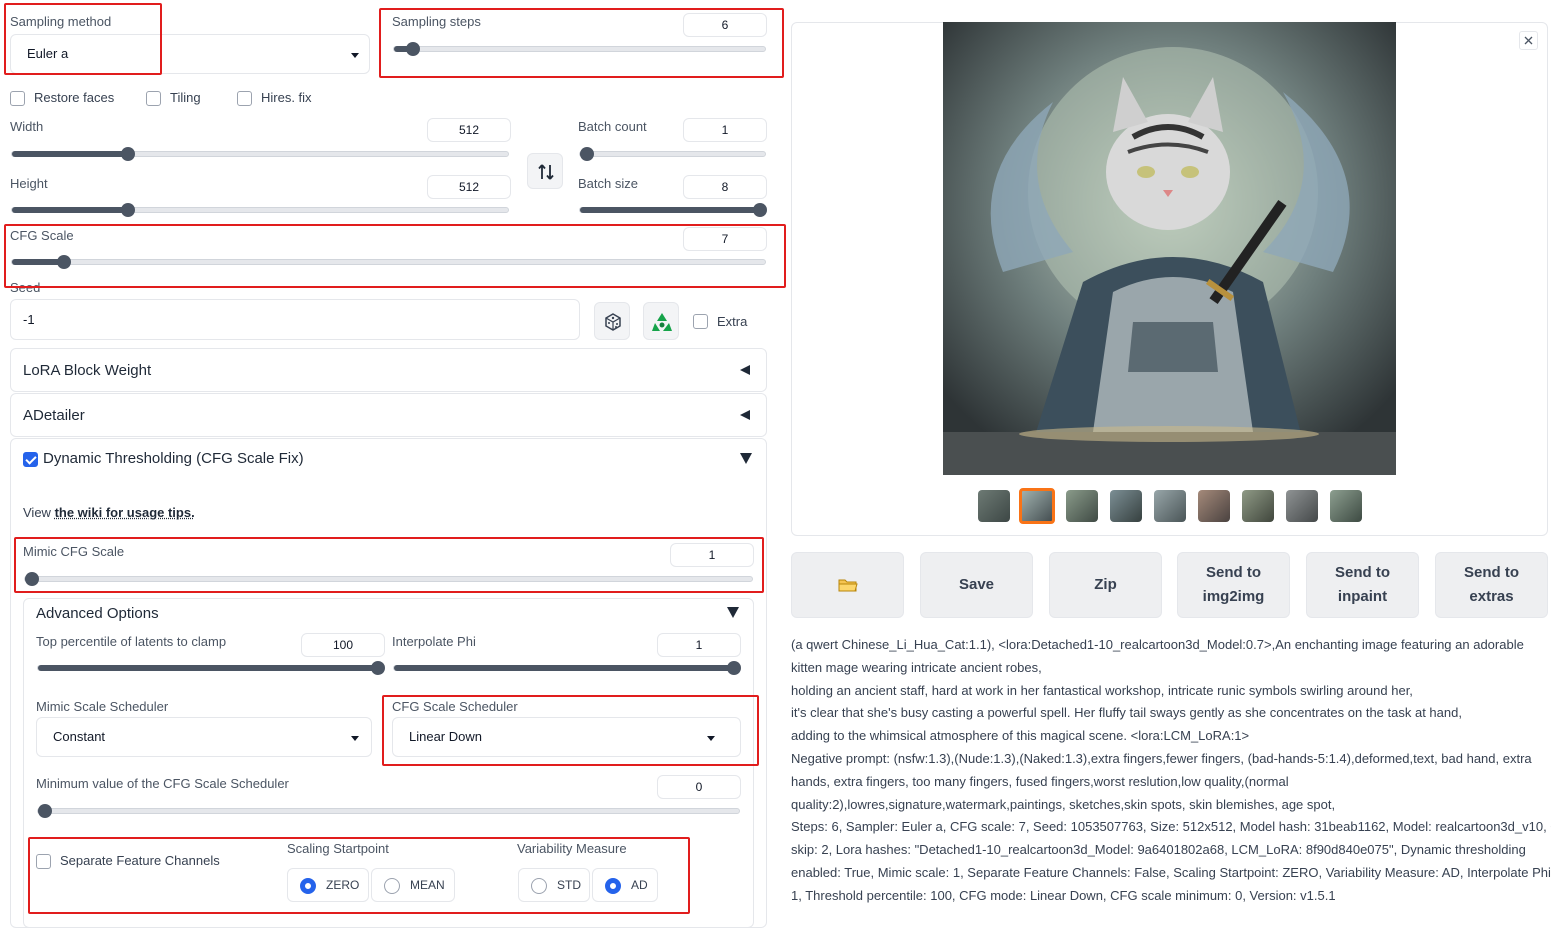  Describe the element at coordinates (173, 458) in the screenshot. I see `dynamic-thresholding-title: Dynamic Thresholding (CFG Scale Fix)` at that location.